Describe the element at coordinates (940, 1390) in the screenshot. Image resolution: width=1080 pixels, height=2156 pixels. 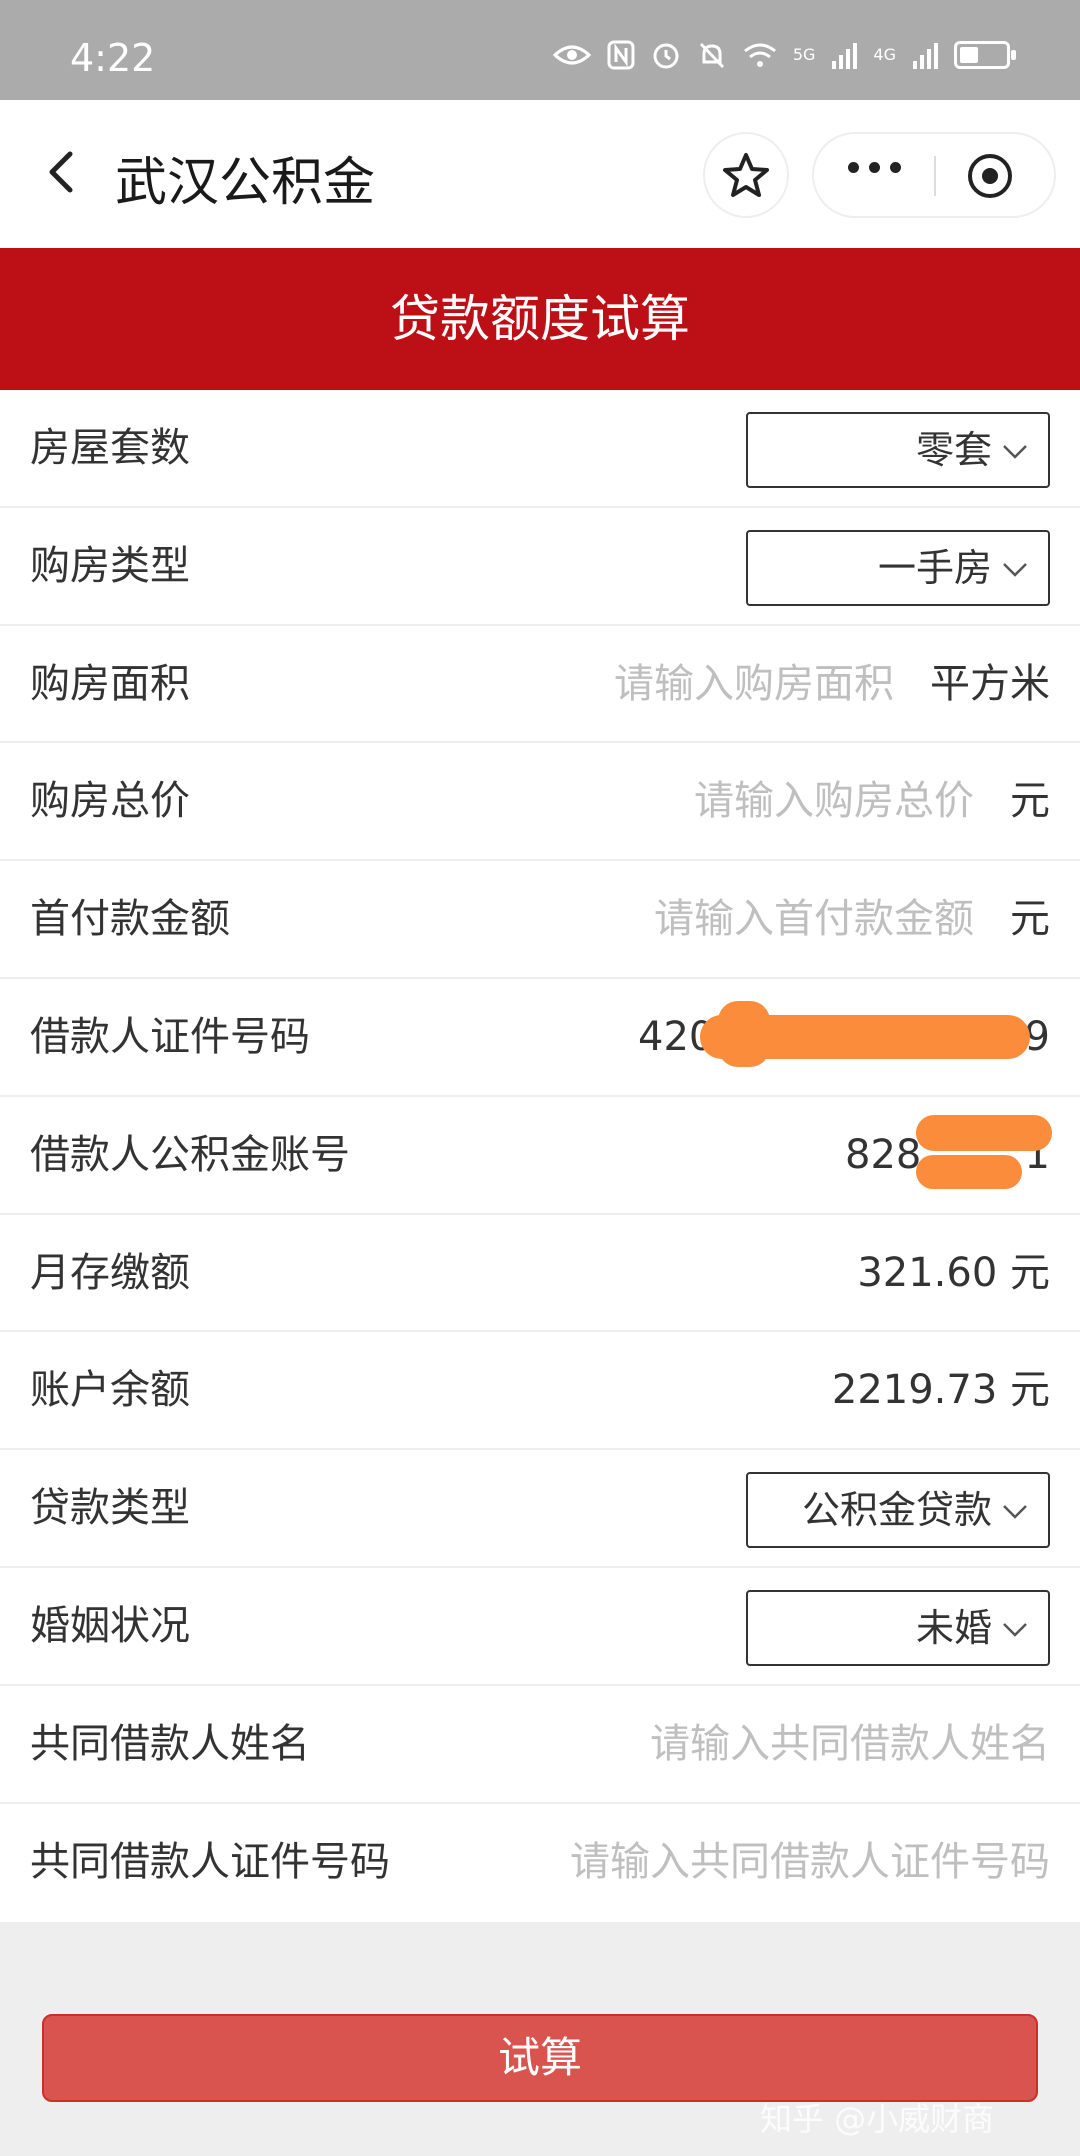
I see `balance-value: 2219.73 元` at that location.